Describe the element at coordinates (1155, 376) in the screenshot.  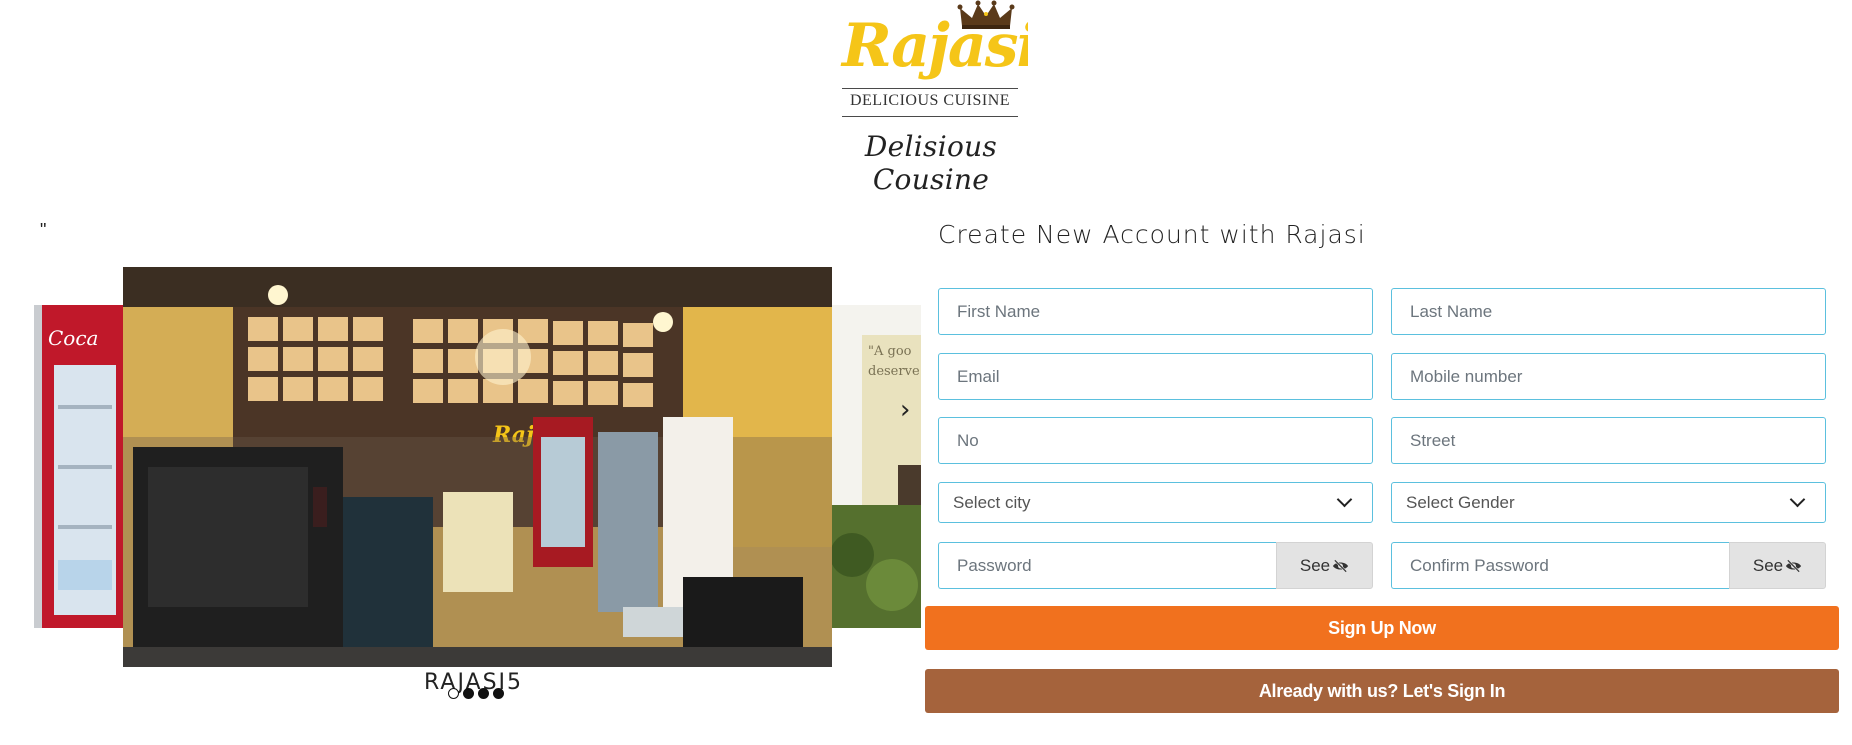
I see `email-field` at that location.